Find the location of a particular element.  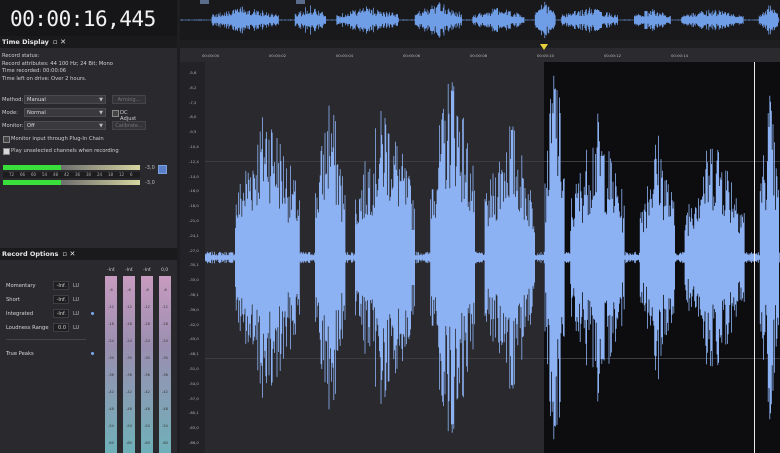

ruler-tick: 00:00:10 is located at coordinates (546, 55).